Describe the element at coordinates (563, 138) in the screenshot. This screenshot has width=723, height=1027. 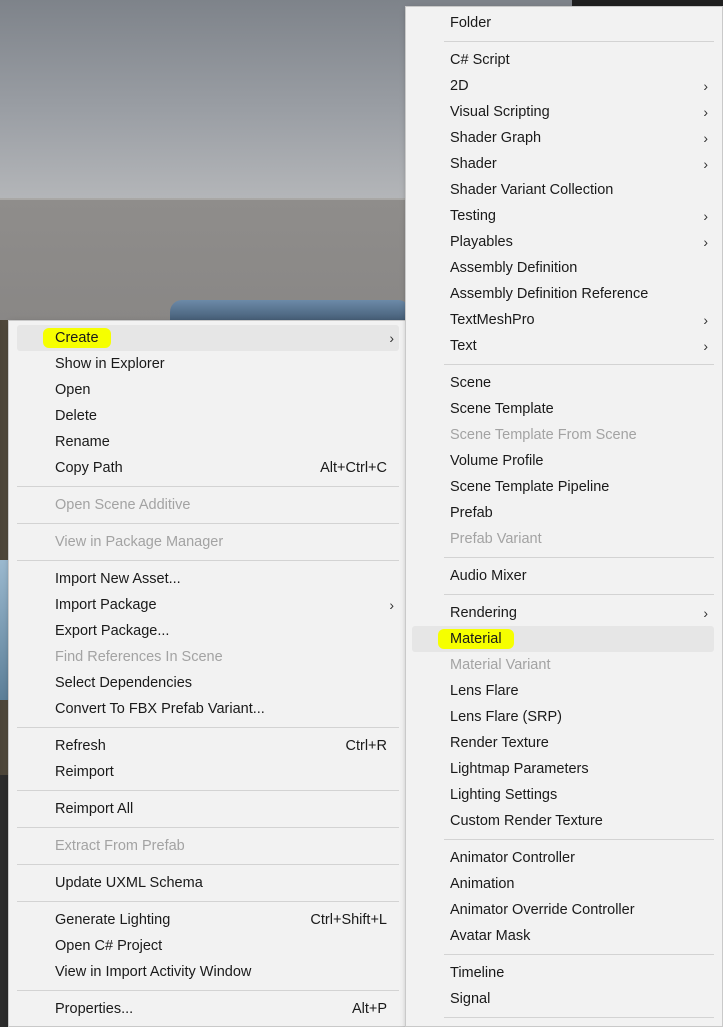
I see `menu-item-shader-graph: Shader Graph ›` at that location.